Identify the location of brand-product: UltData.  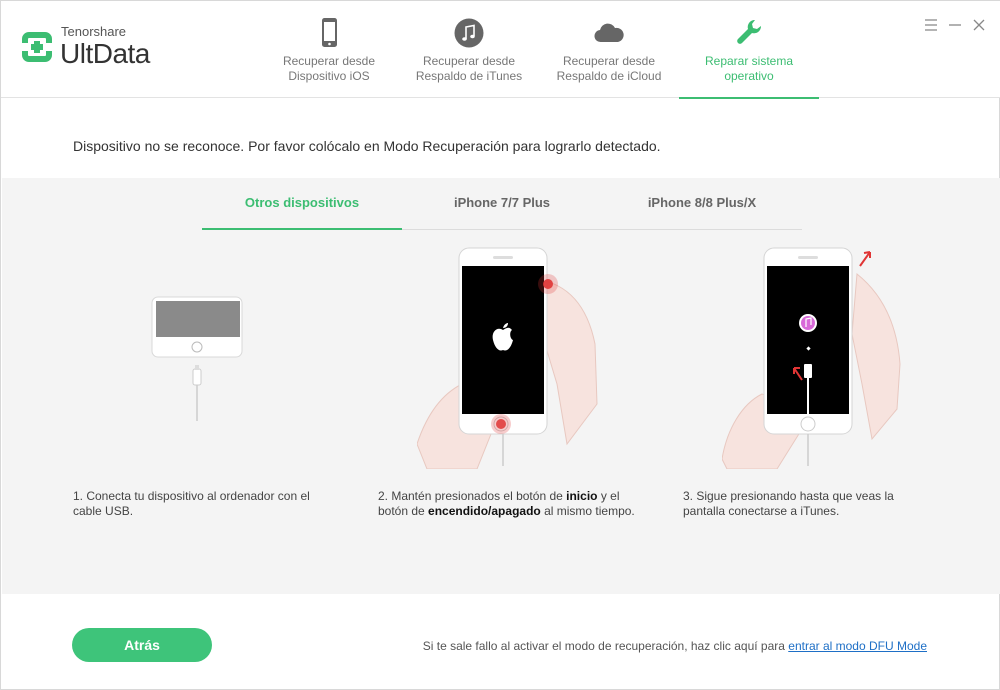
(105, 53).